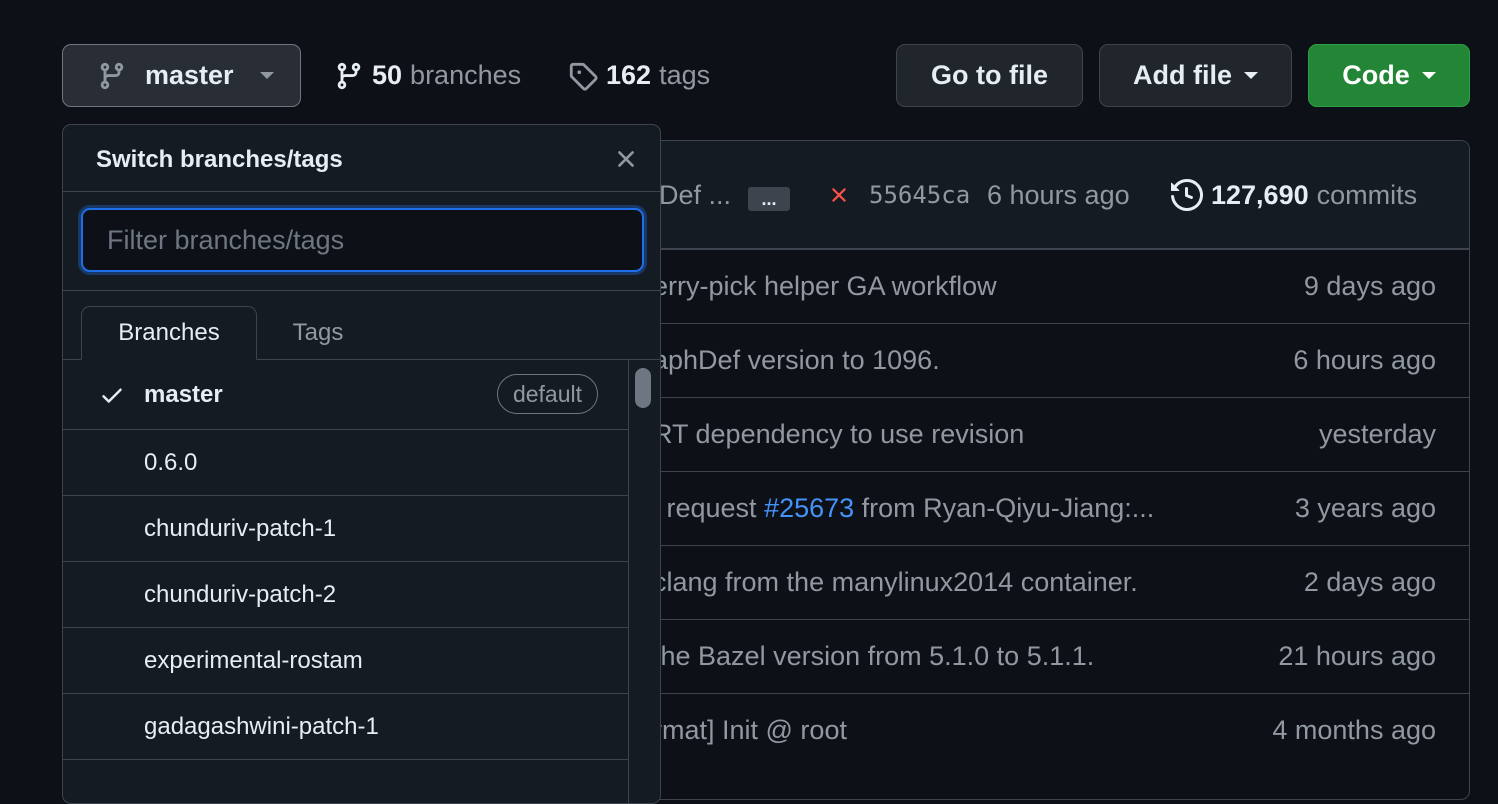  I want to click on branches-count: 50, so click(387, 75).